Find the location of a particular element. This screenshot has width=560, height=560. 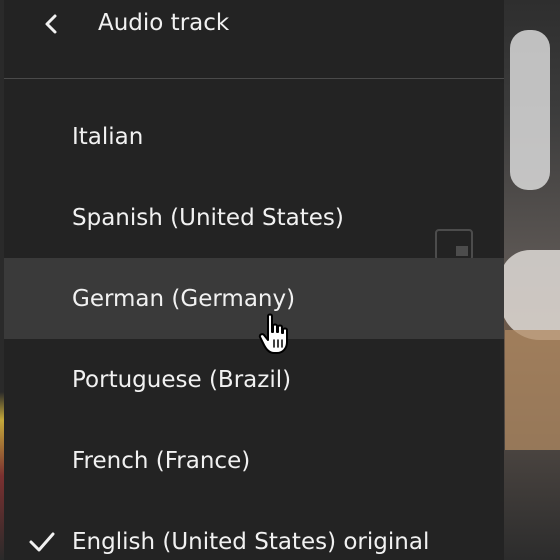

menu-item-label: Spanish (United States) is located at coordinates (208, 218).